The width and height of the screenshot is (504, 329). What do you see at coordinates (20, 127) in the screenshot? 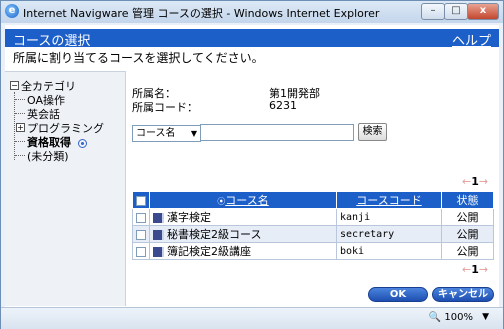
I see `expand-icon: +` at bounding box center [20, 127].